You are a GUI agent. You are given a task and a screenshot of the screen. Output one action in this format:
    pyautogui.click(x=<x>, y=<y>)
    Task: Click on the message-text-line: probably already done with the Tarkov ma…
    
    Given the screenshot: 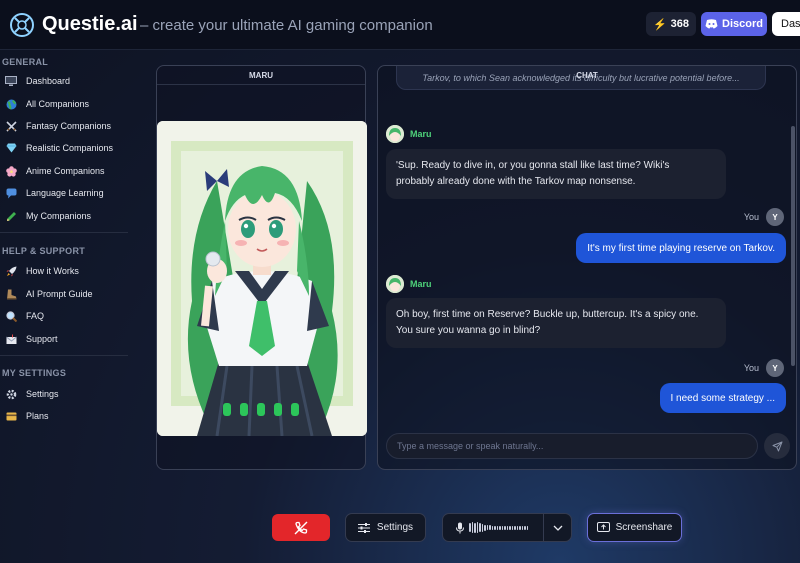 What is the action you would take?
    pyautogui.click(x=516, y=181)
    